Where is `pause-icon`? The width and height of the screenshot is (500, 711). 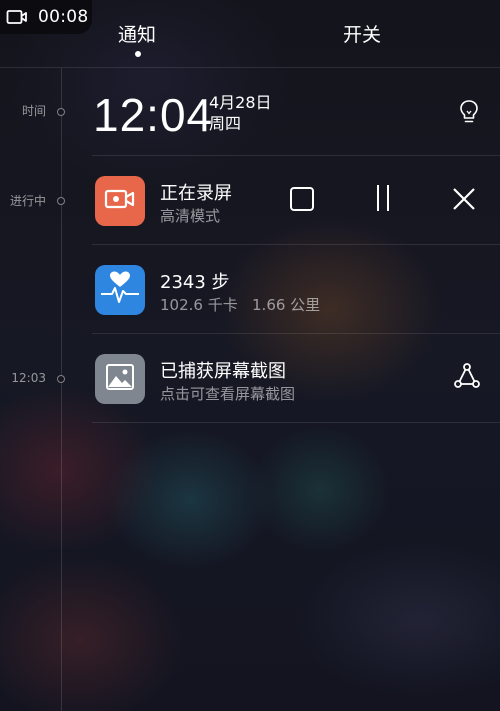 pause-icon is located at coordinates (383, 200).